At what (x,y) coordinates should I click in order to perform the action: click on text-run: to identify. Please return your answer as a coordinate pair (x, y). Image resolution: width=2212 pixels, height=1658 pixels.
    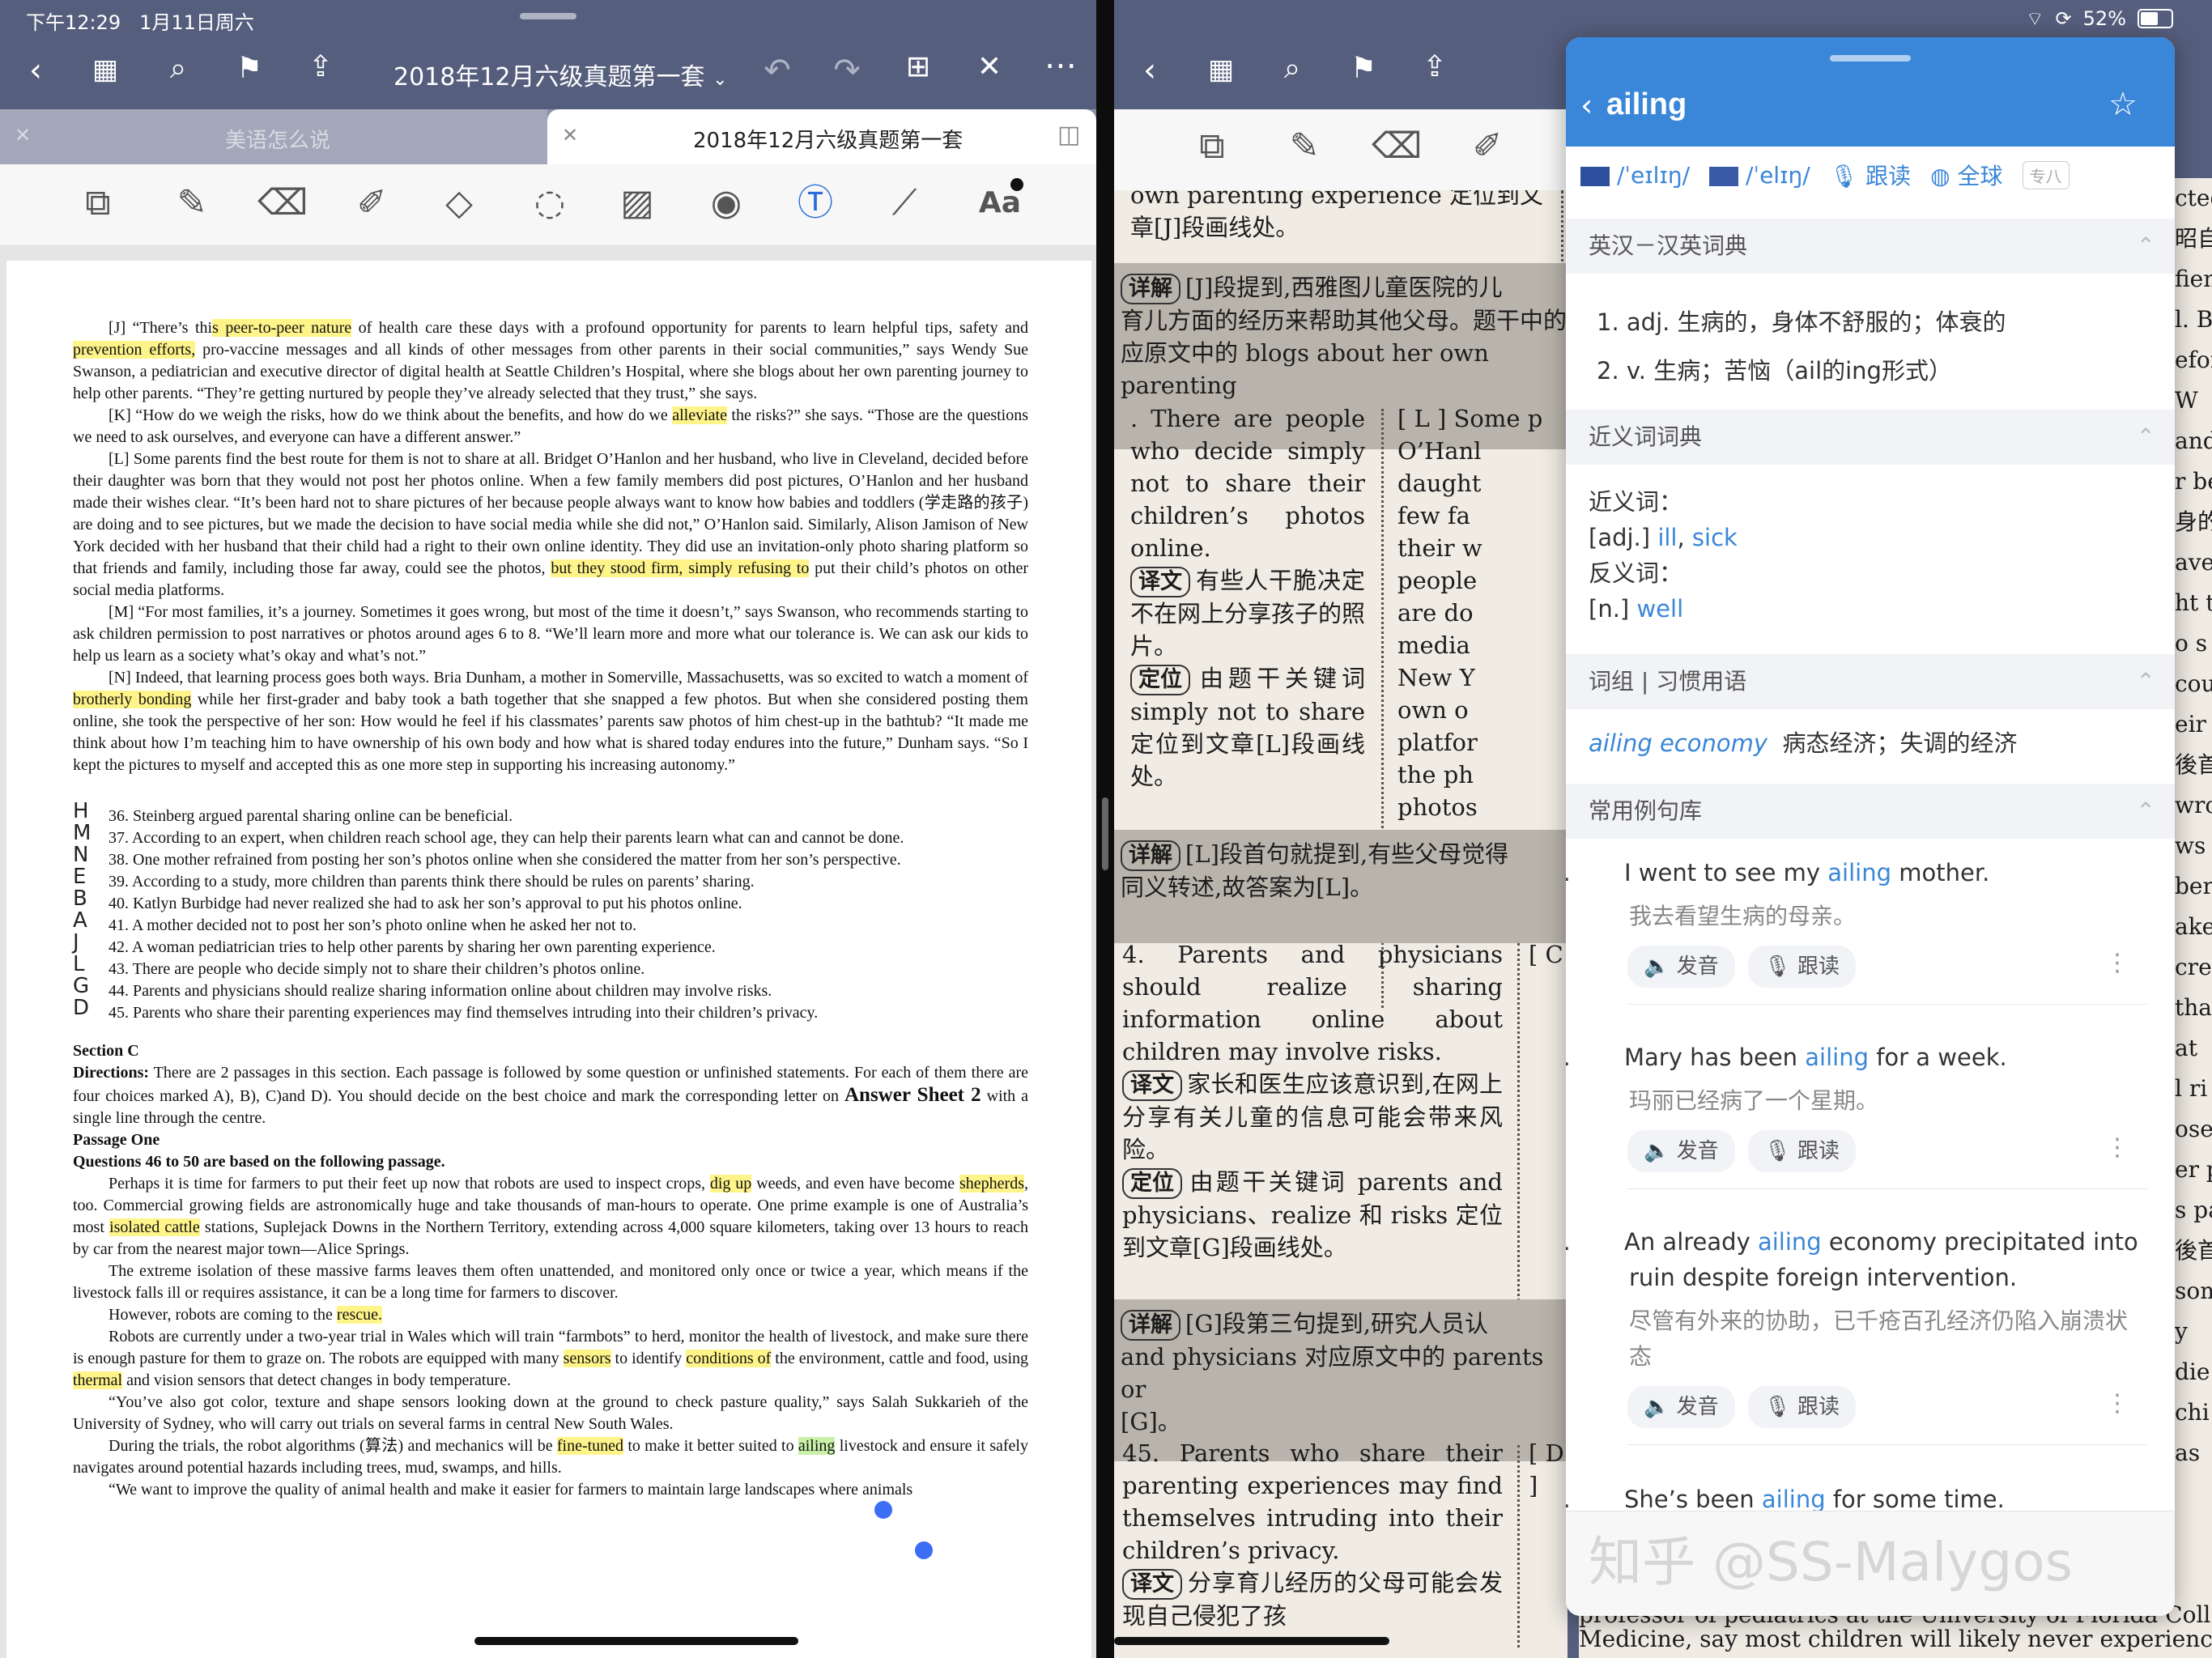
    Looking at the image, I should click on (648, 1358).